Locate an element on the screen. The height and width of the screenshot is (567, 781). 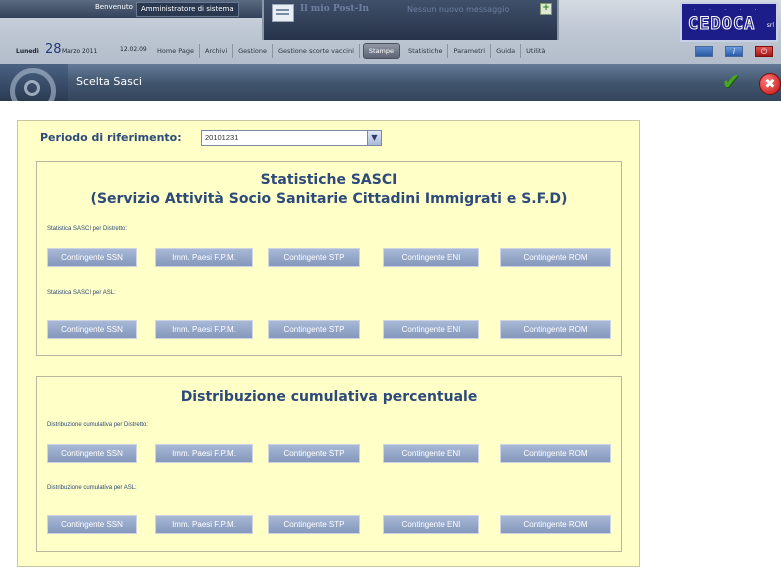
section-title: Statistiche SASCI is located at coordinates (329, 180).